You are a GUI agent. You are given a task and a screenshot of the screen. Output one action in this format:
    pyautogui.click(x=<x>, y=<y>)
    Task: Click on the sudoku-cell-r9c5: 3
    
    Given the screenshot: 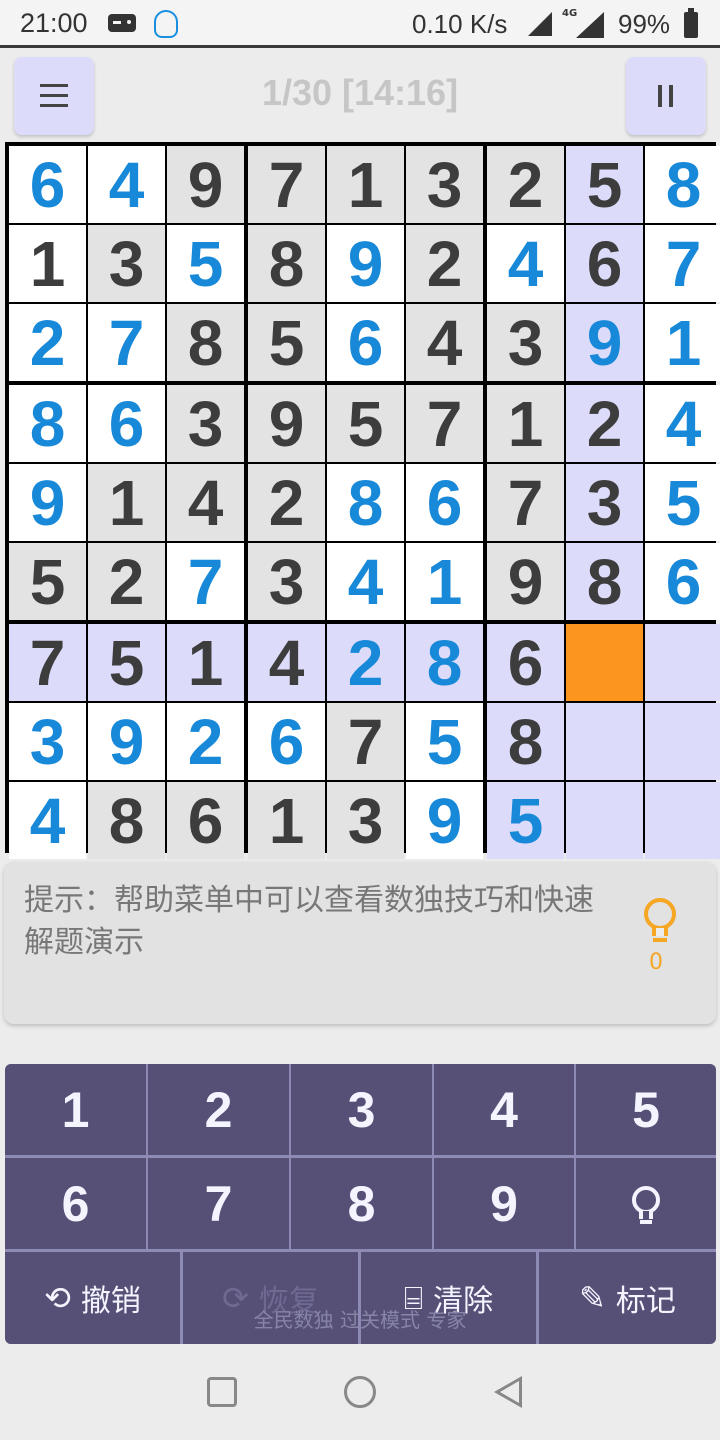 What is the action you would take?
    pyautogui.click(x=365, y=820)
    